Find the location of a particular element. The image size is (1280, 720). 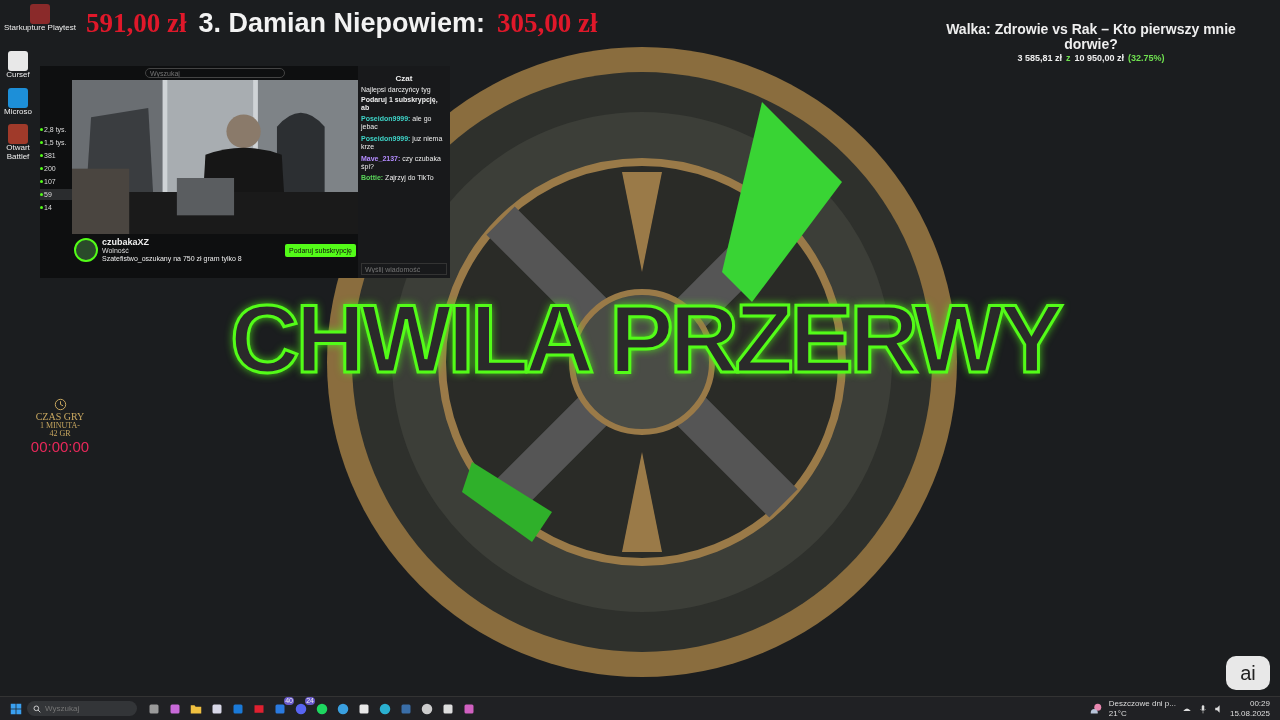

icon-label: Otwart Battlef is located at coordinates (18, 153).